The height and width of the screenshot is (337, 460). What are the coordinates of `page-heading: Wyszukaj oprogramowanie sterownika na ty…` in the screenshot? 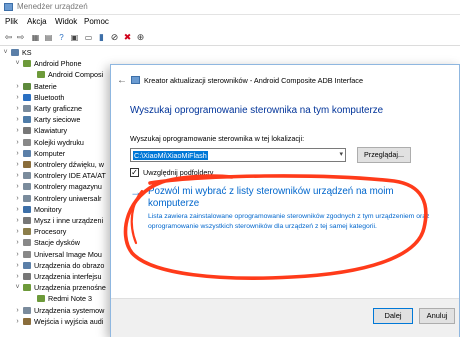 It's located at (257, 110).